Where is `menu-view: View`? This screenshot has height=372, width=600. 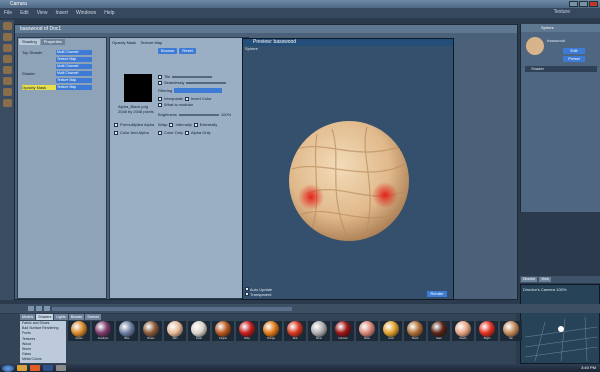
menu-view: View is located at coordinates (42, 13).